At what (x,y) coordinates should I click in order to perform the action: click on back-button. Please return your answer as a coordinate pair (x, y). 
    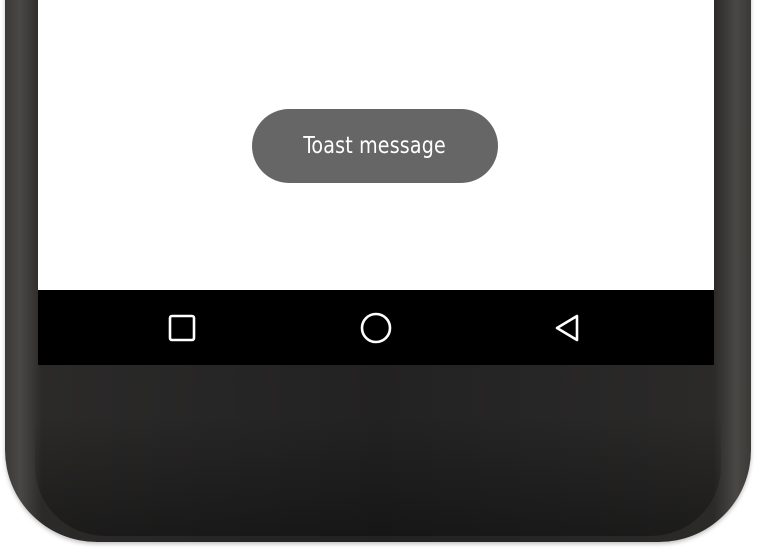
    Looking at the image, I should click on (568, 327).